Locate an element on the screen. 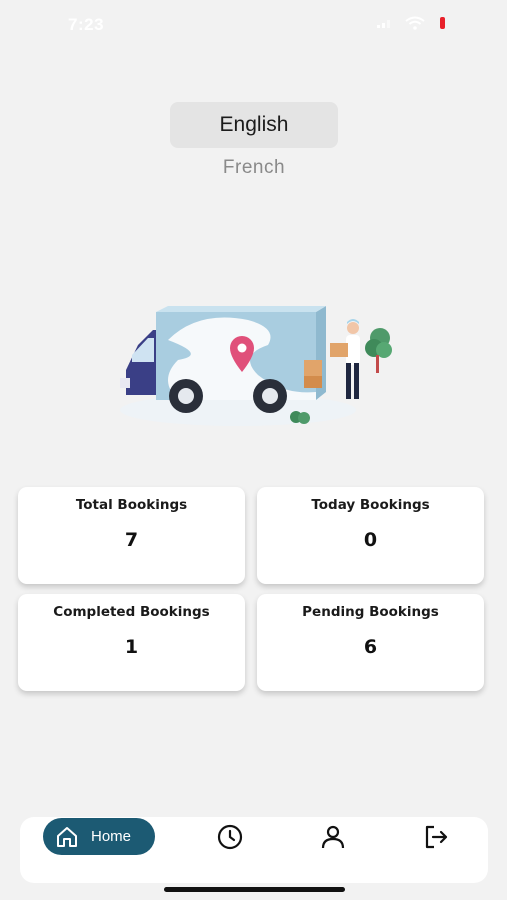 The width and height of the screenshot is (507, 900). bottom-nav: Home is located at coordinates (254, 850).